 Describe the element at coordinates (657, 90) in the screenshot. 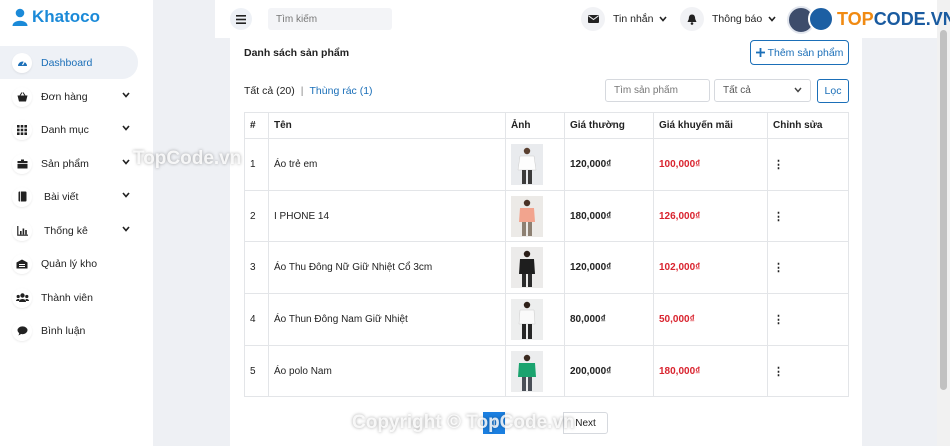

I see `product-search-input` at that location.